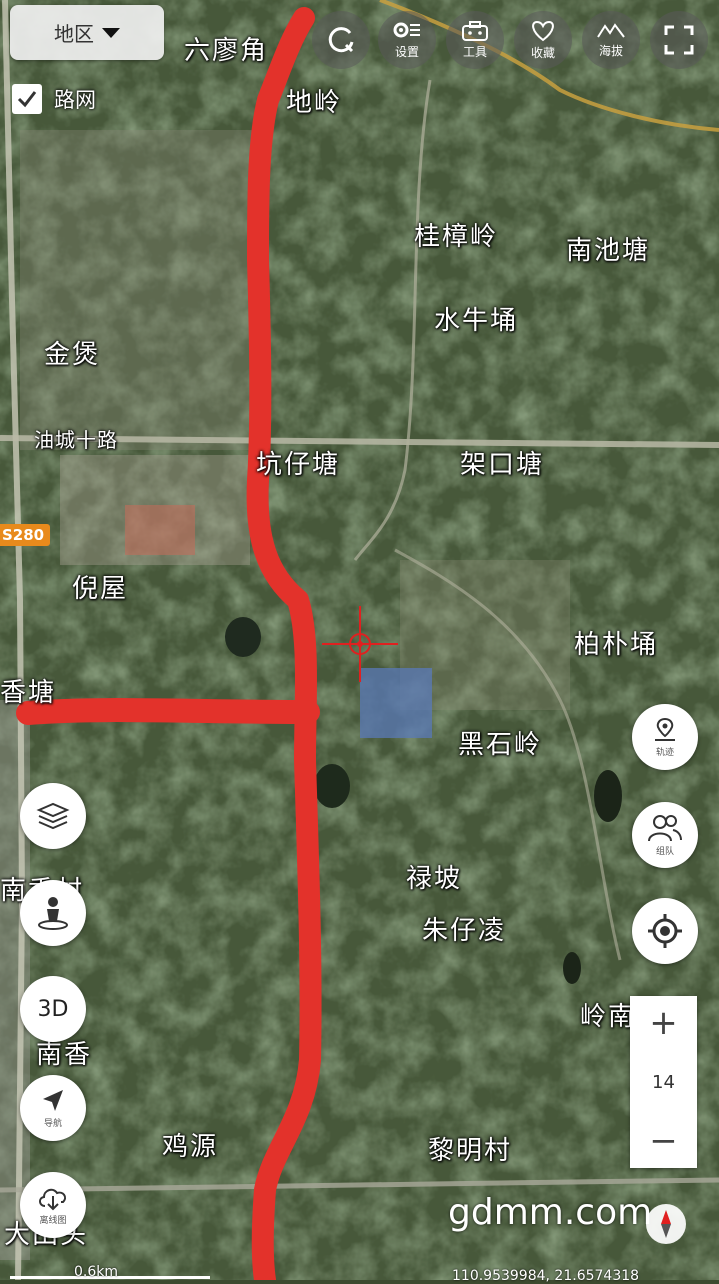  Describe the element at coordinates (226, 51) in the screenshot. I see `place-label: 六廖角` at that location.